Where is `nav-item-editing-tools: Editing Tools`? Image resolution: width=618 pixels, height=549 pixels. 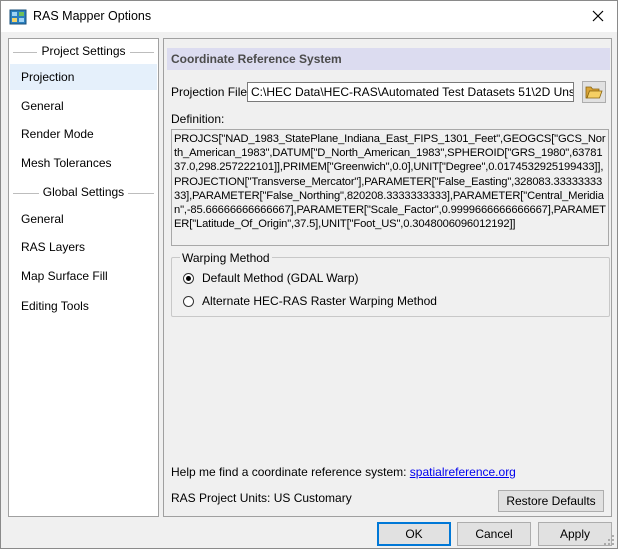
nav-item-editing-tools: Editing Tools is located at coordinates (83, 306).